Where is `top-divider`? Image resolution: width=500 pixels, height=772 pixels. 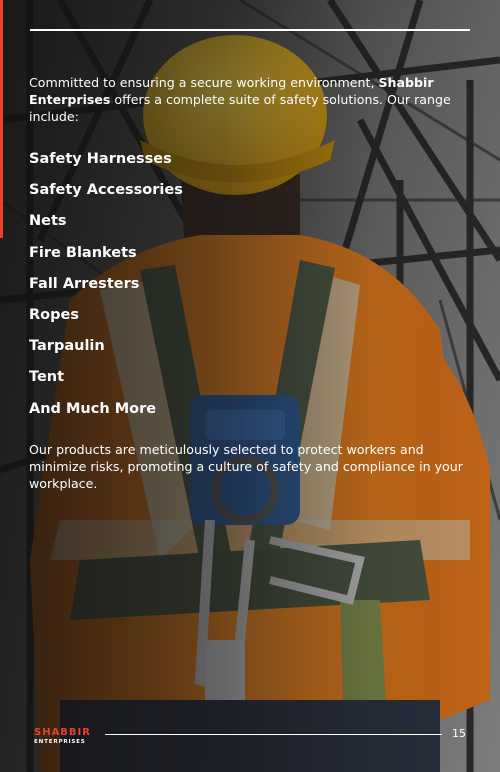
top-divider is located at coordinates (250, 30).